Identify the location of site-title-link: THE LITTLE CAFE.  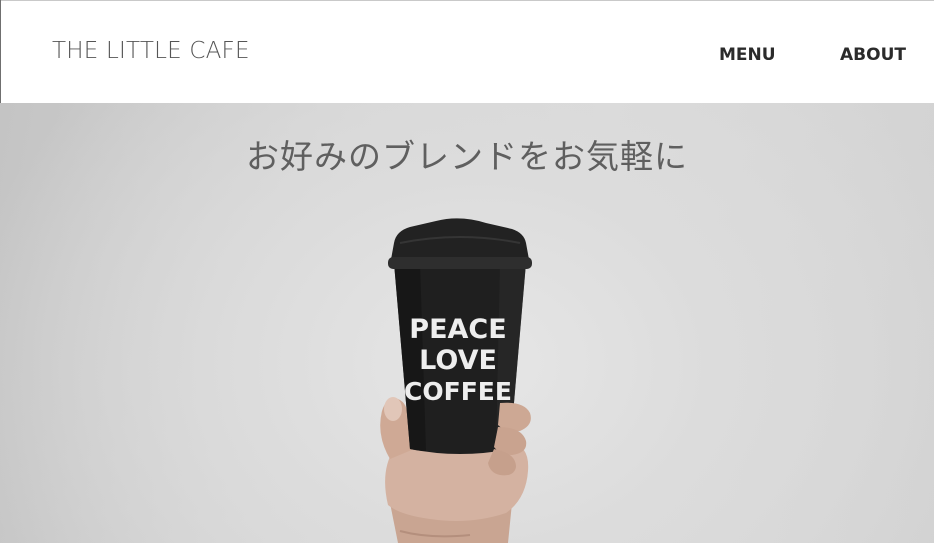
(151, 51).